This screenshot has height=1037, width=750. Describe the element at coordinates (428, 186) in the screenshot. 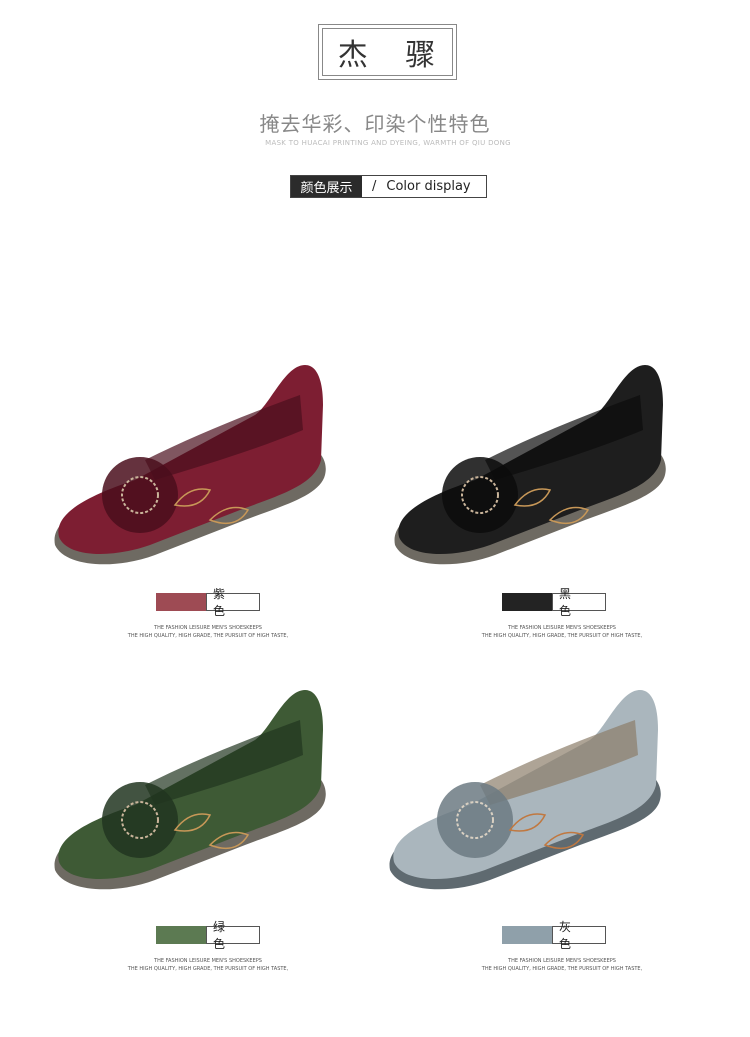

I see `color-display-label-en: Color display` at that location.